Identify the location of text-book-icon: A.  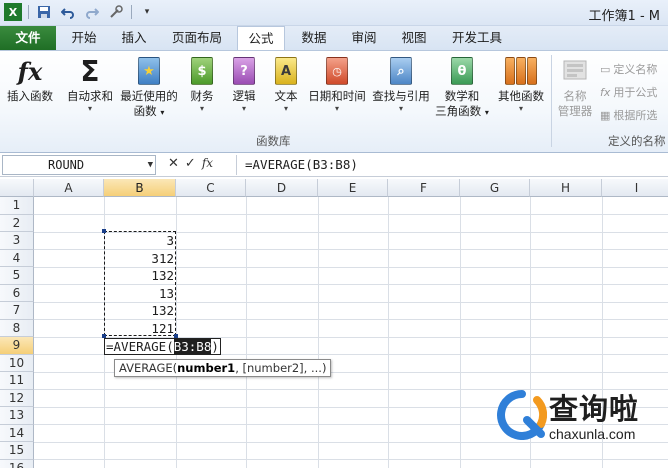
(286, 71).